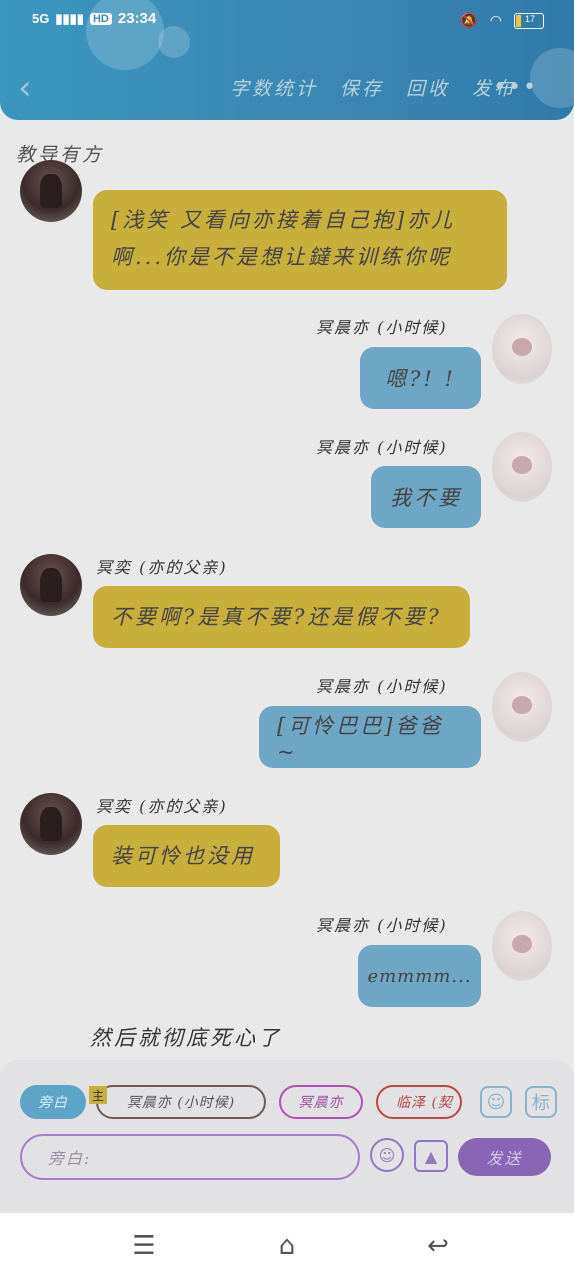 The width and height of the screenshot is (574, 1280). Describe the element at coordinates (98, 1095) in the screenshot. I see `main-role-badge: 主` at that location.